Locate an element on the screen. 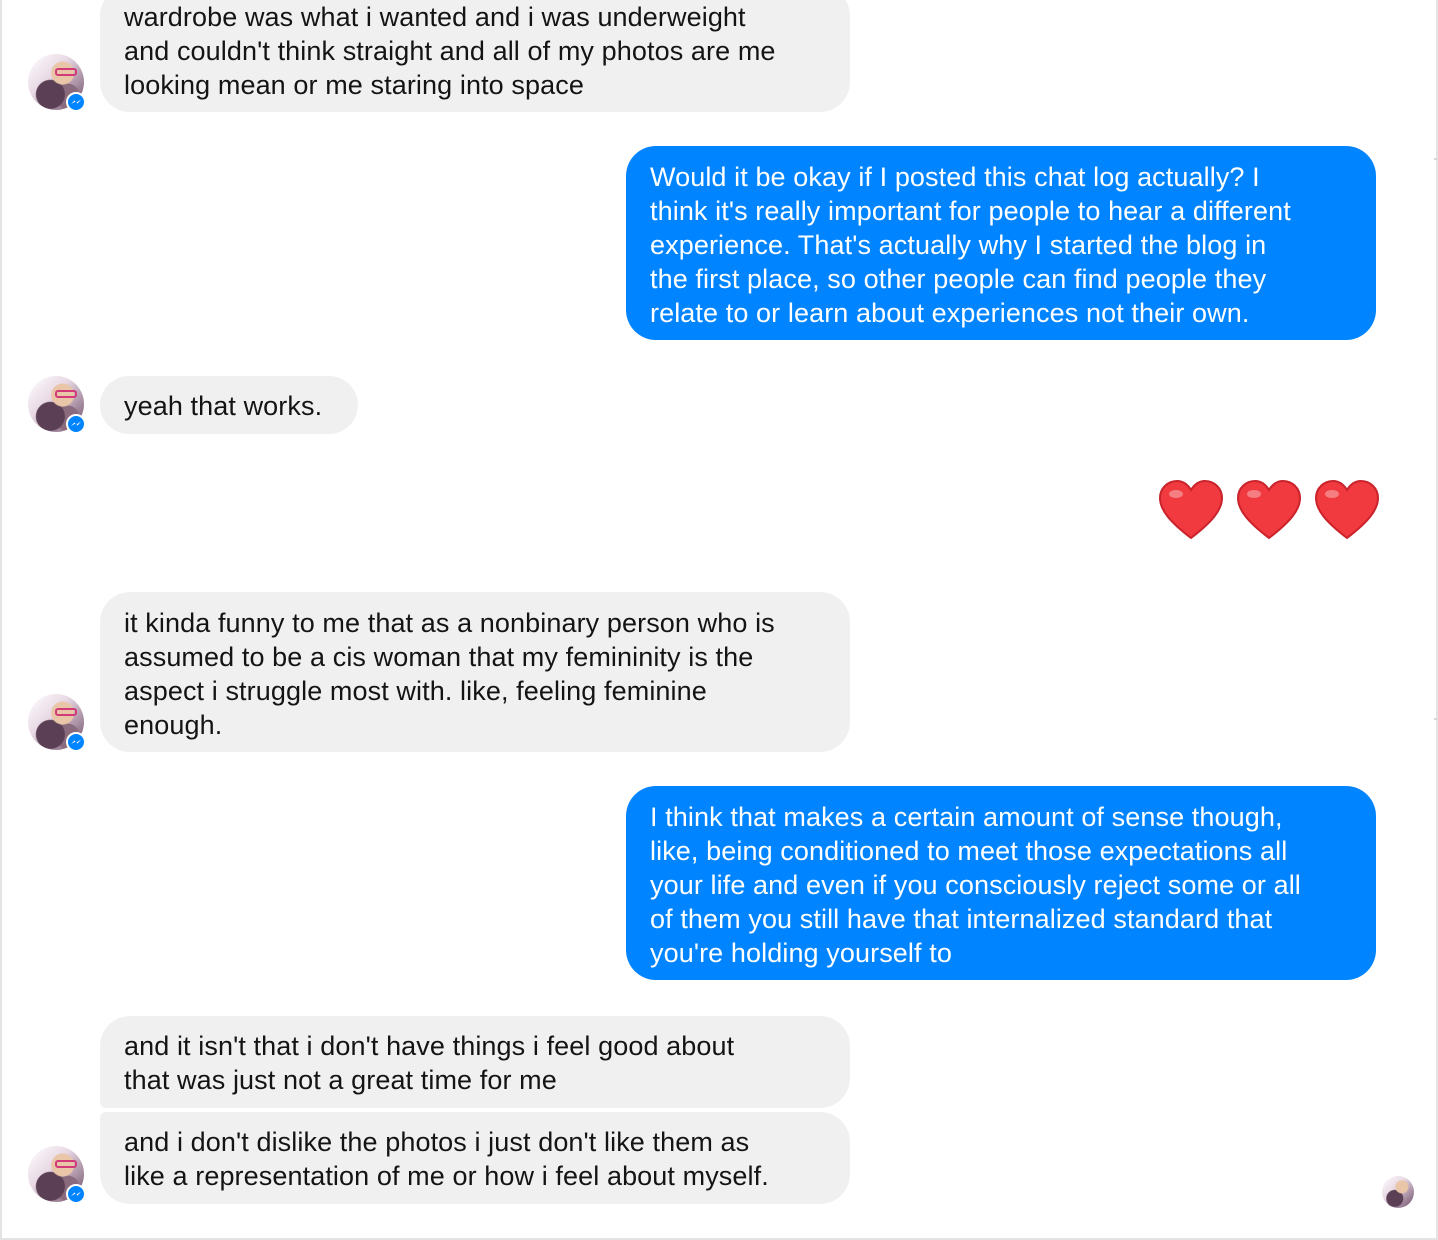 This screenshot has height=1240, width=1438. incoming-message-bubble: yeah that works. is located at coordinates (229, 405).